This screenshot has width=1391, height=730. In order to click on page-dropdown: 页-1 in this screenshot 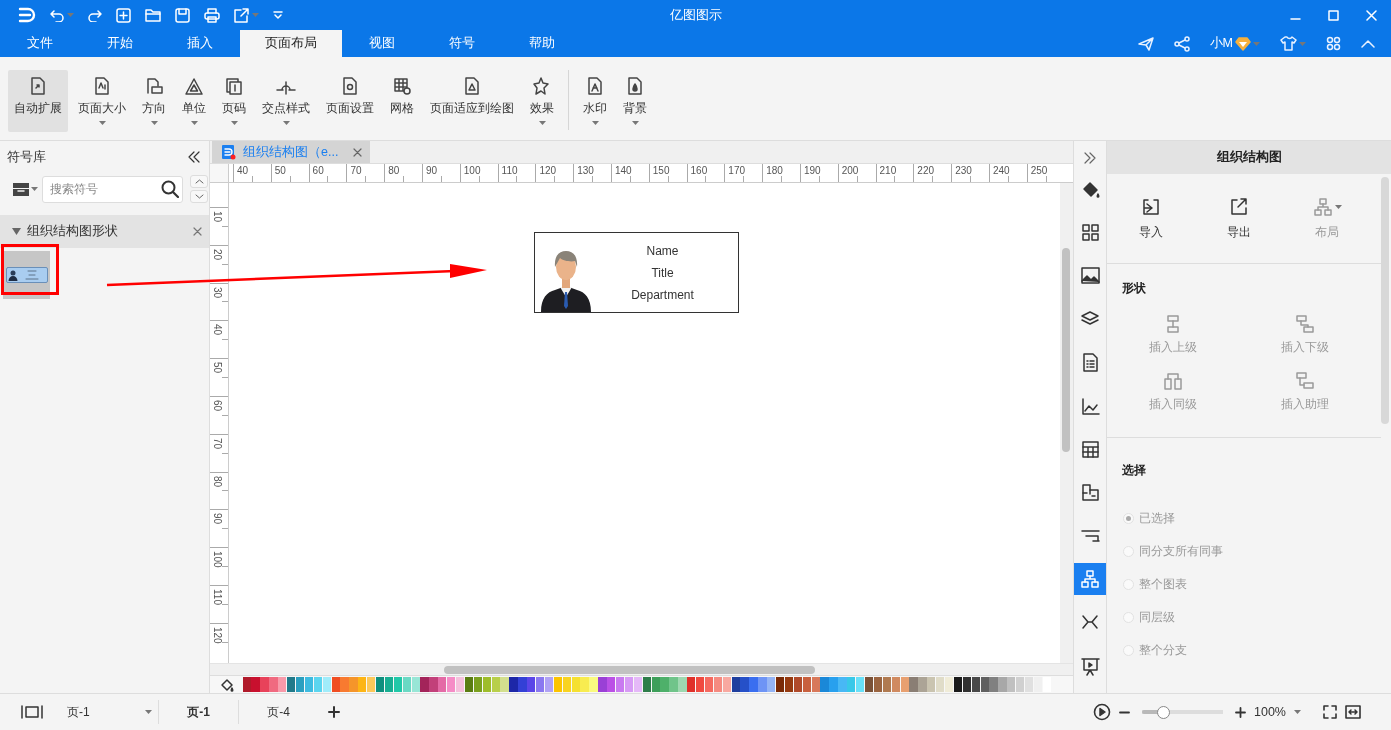, I will do `click(105, 712)`.